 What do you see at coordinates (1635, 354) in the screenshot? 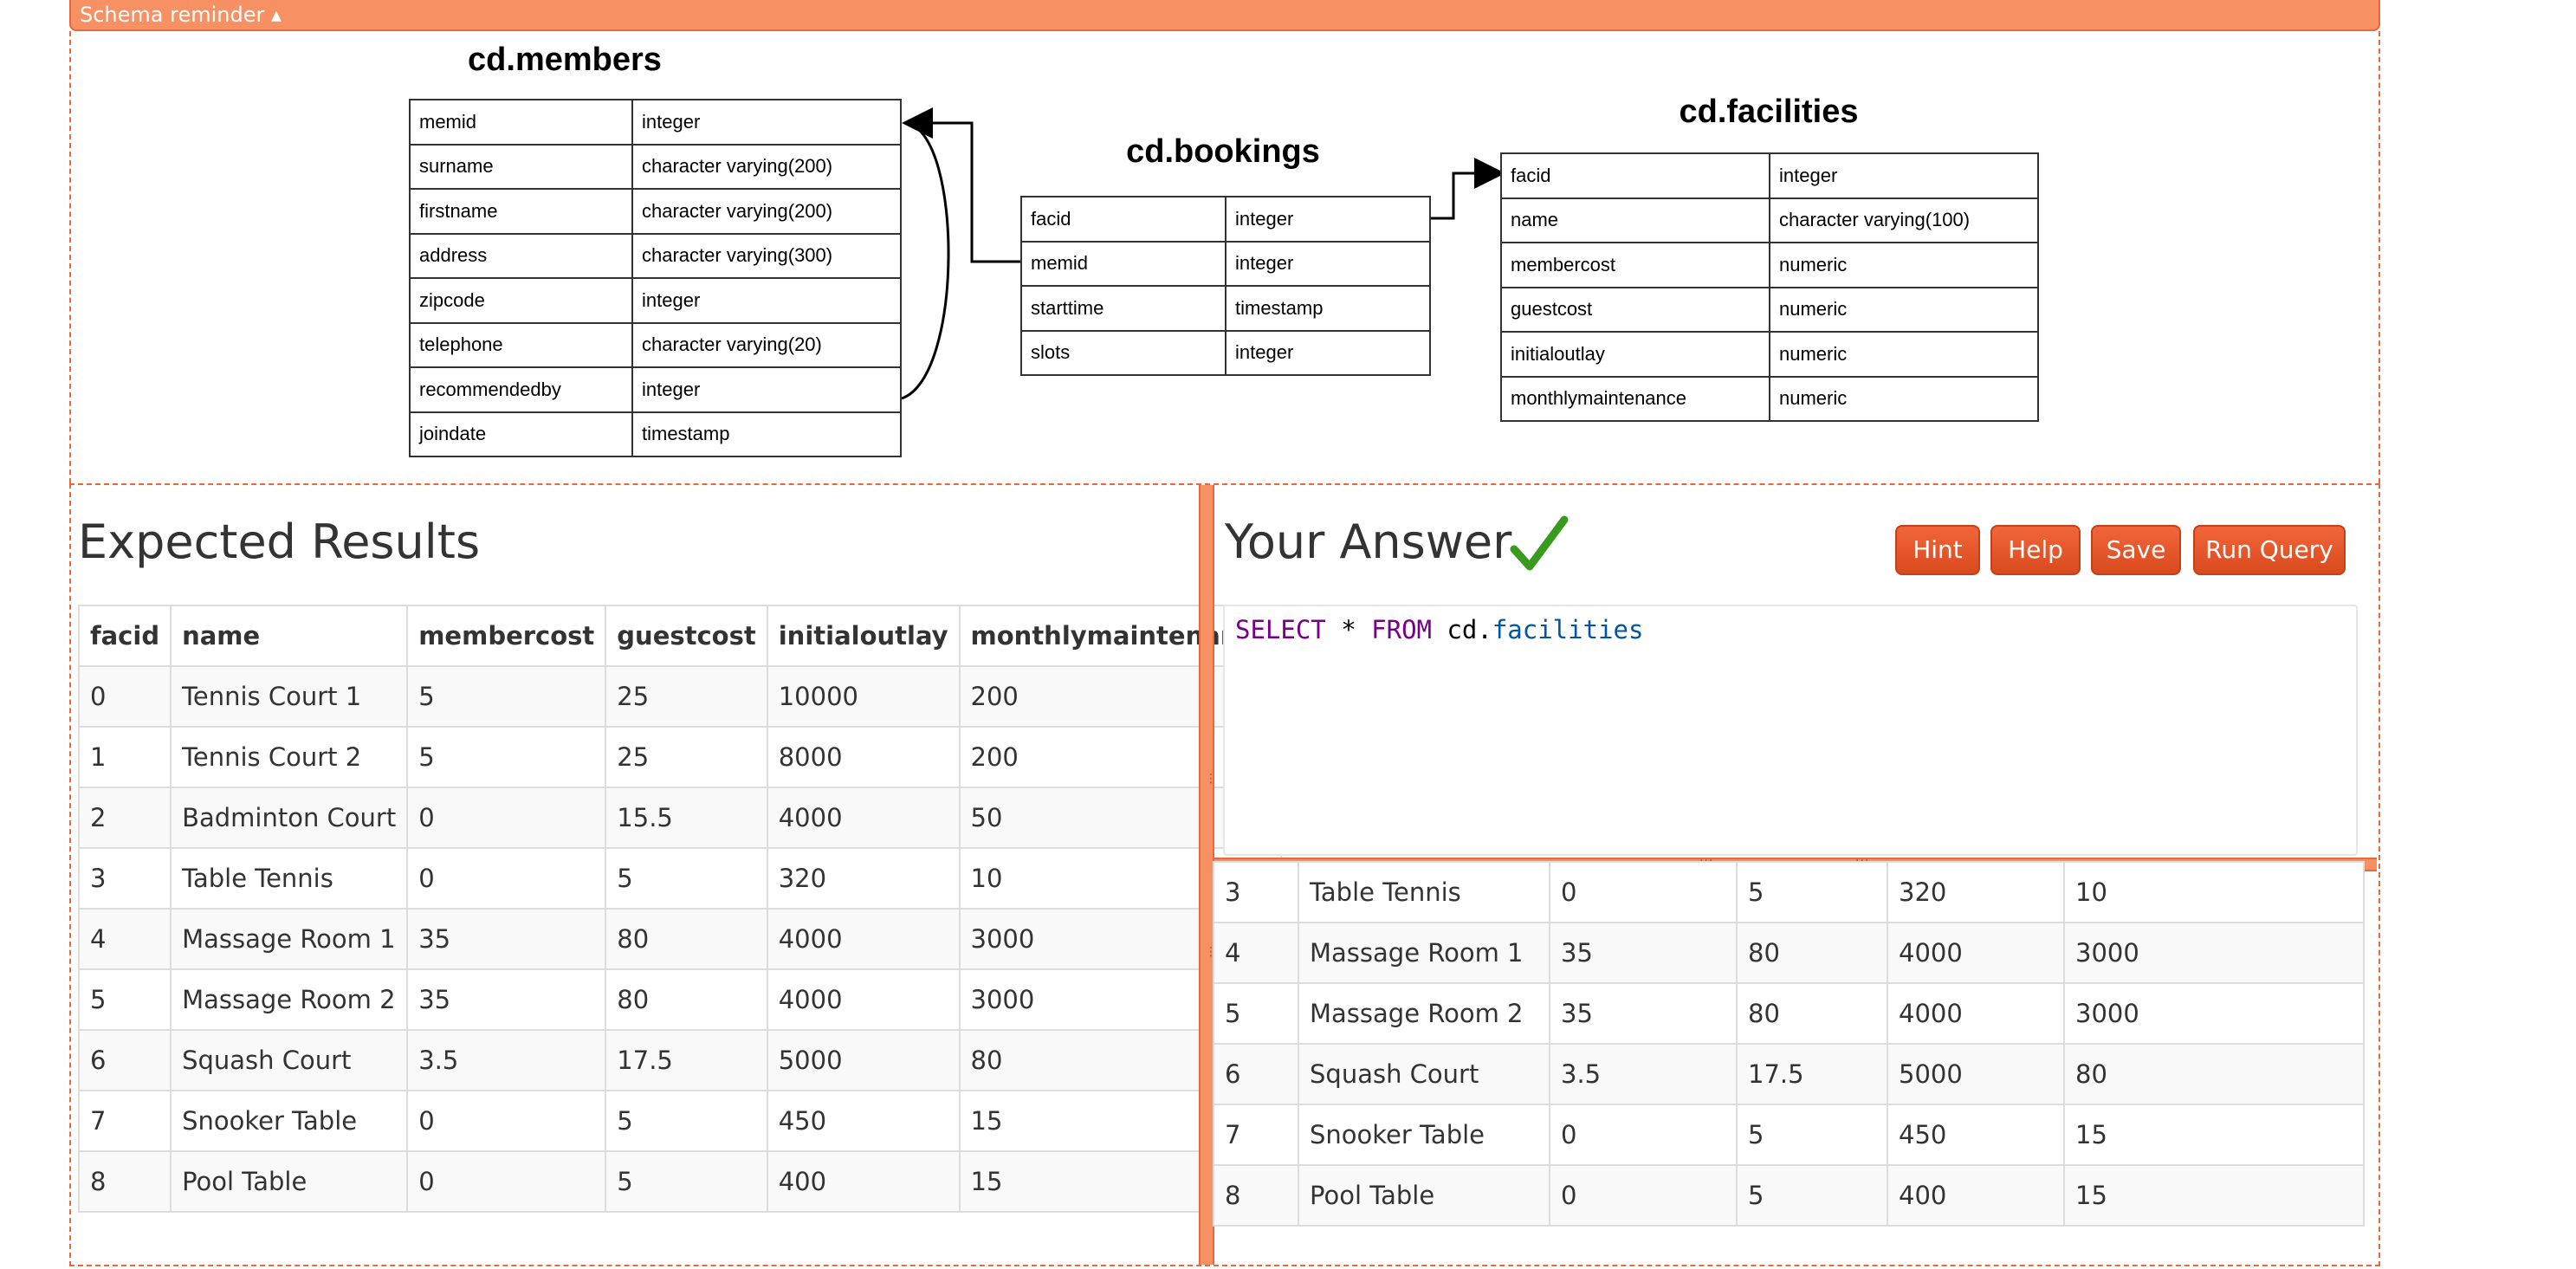
I see `column-name: initialoutlay` at bounding box center [1635, 354].